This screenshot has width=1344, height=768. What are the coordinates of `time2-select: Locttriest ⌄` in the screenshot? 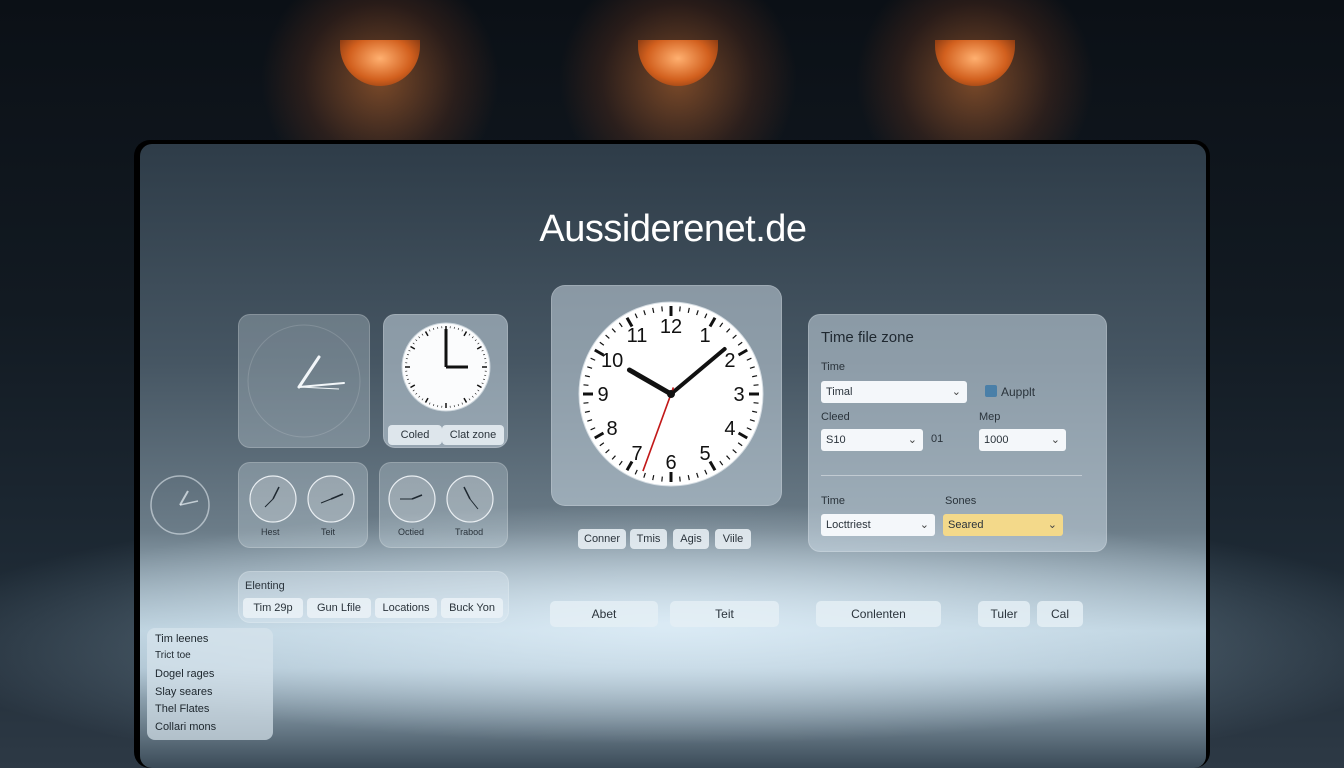 It's located at (878, 525).